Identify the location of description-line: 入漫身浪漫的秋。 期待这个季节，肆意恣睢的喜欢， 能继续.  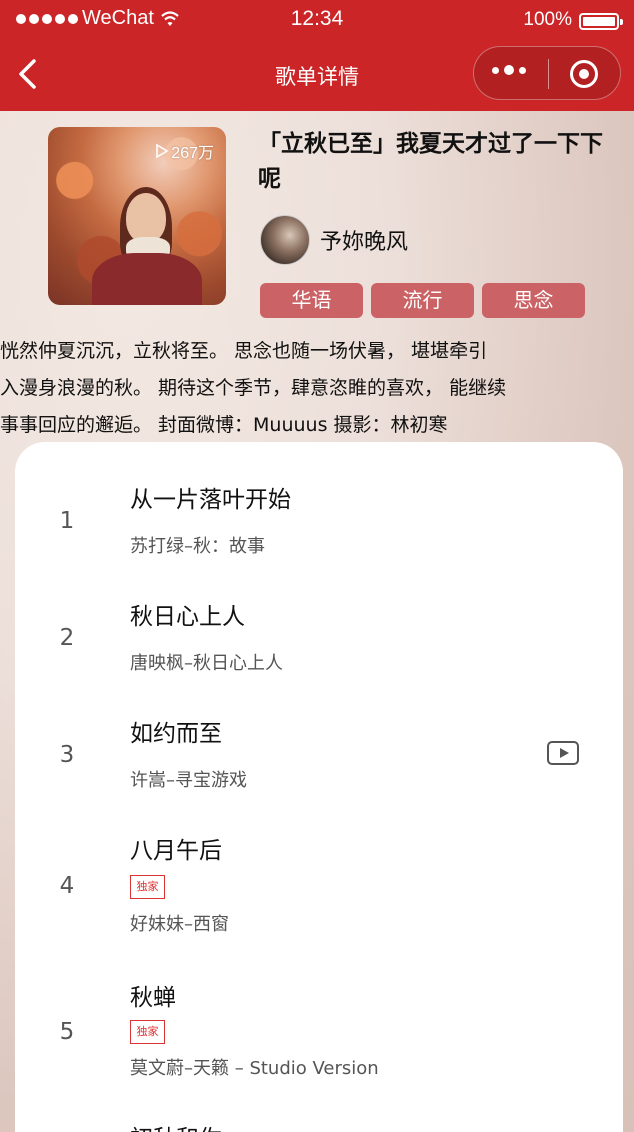
(253, 388).